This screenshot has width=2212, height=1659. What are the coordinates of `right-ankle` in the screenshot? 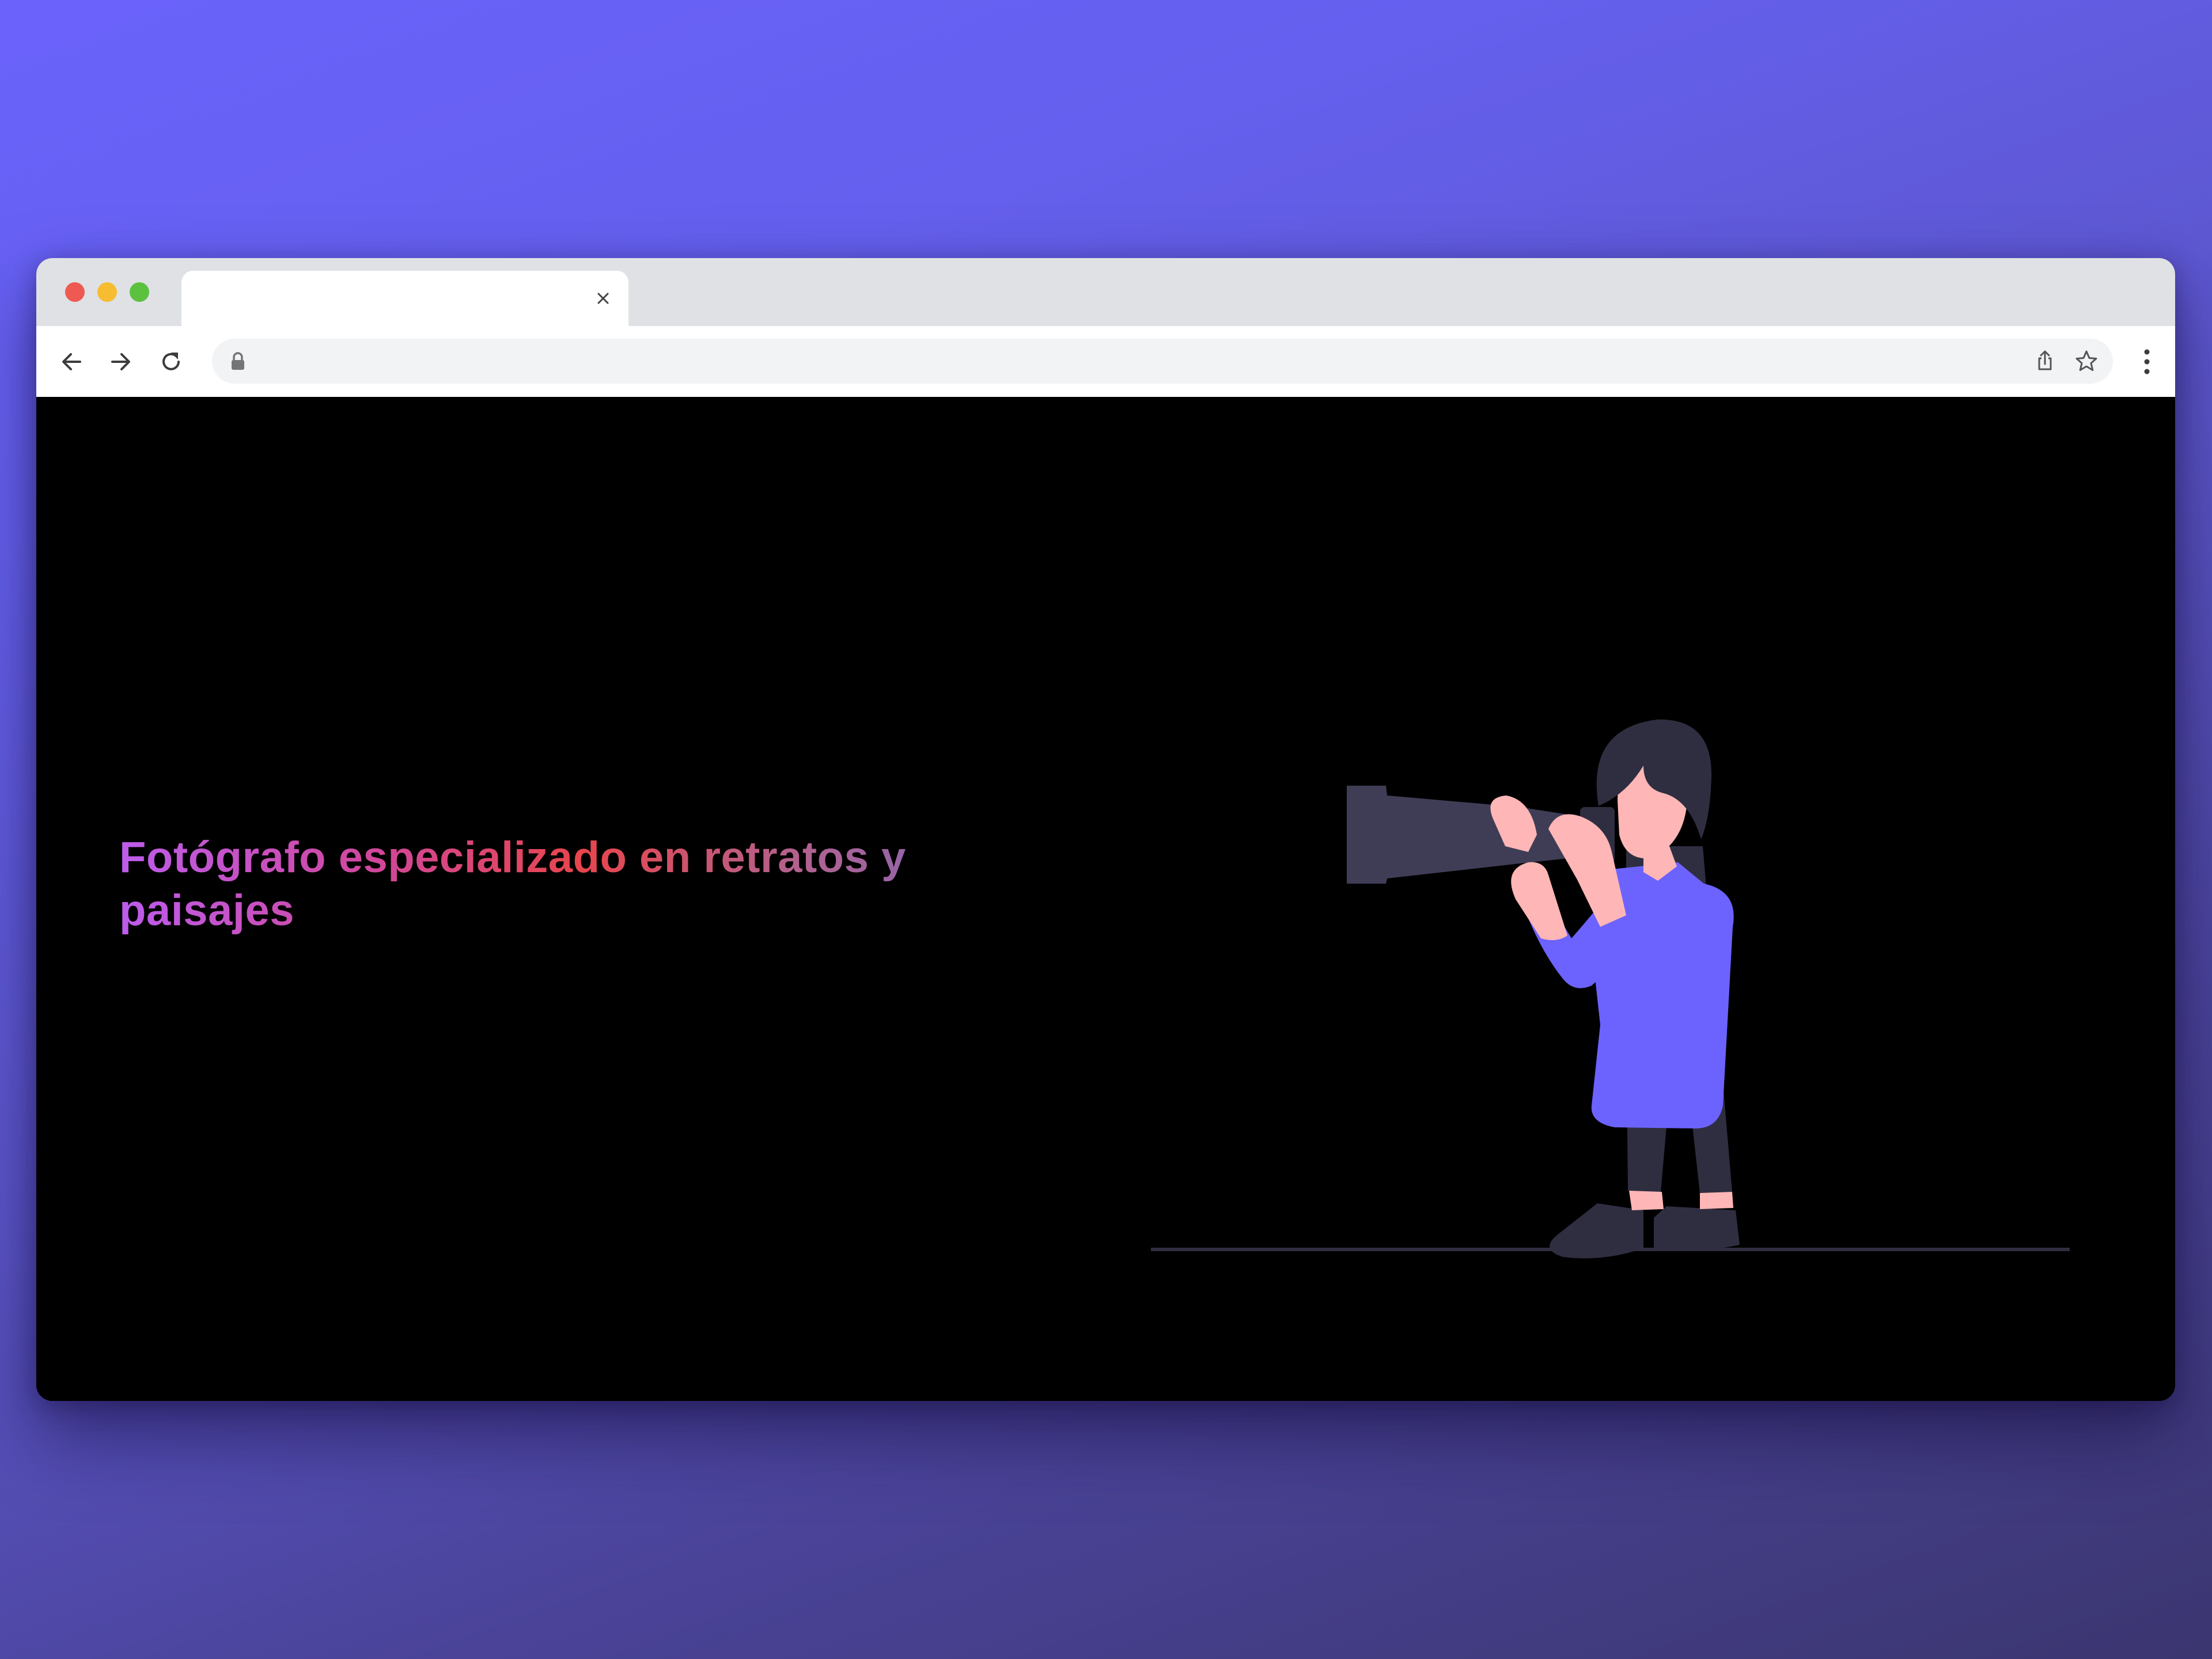 It's located at (1716, 1200).